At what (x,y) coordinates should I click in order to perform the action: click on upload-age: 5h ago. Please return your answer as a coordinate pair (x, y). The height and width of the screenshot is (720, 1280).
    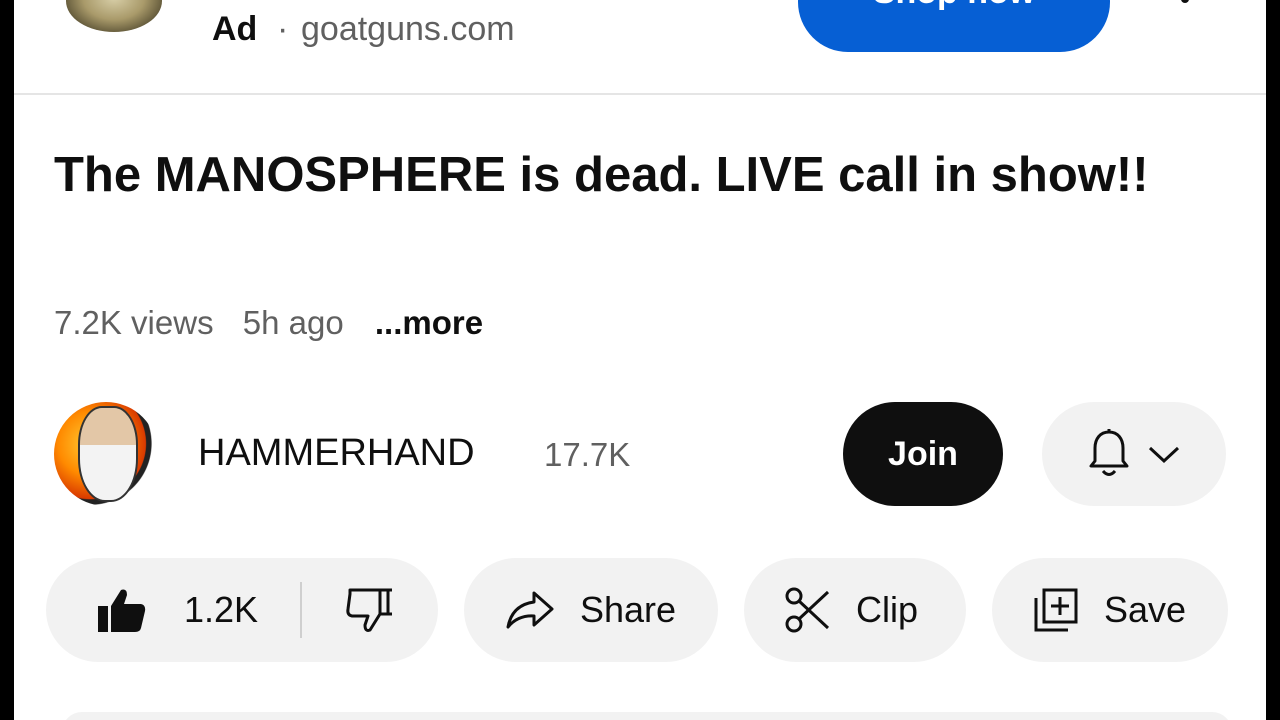
    Looking at the image, I should click on (293, 322).